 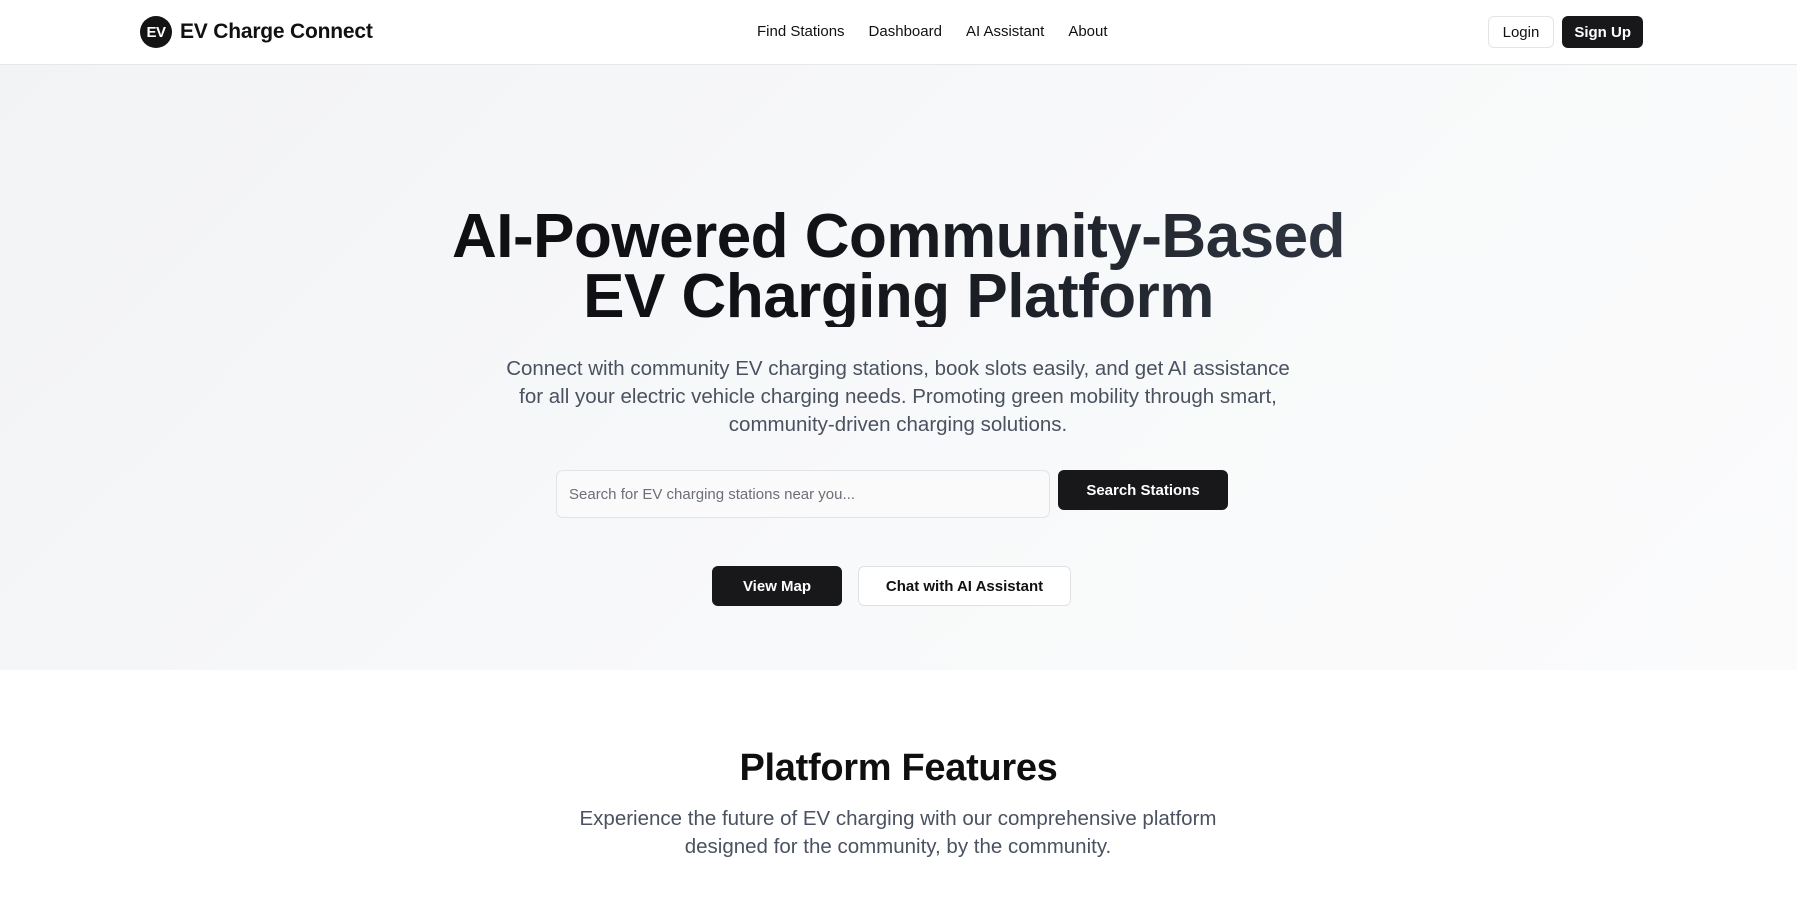 I want to click on nav-find-stations: Find Stations, so click(x=801, y=32).